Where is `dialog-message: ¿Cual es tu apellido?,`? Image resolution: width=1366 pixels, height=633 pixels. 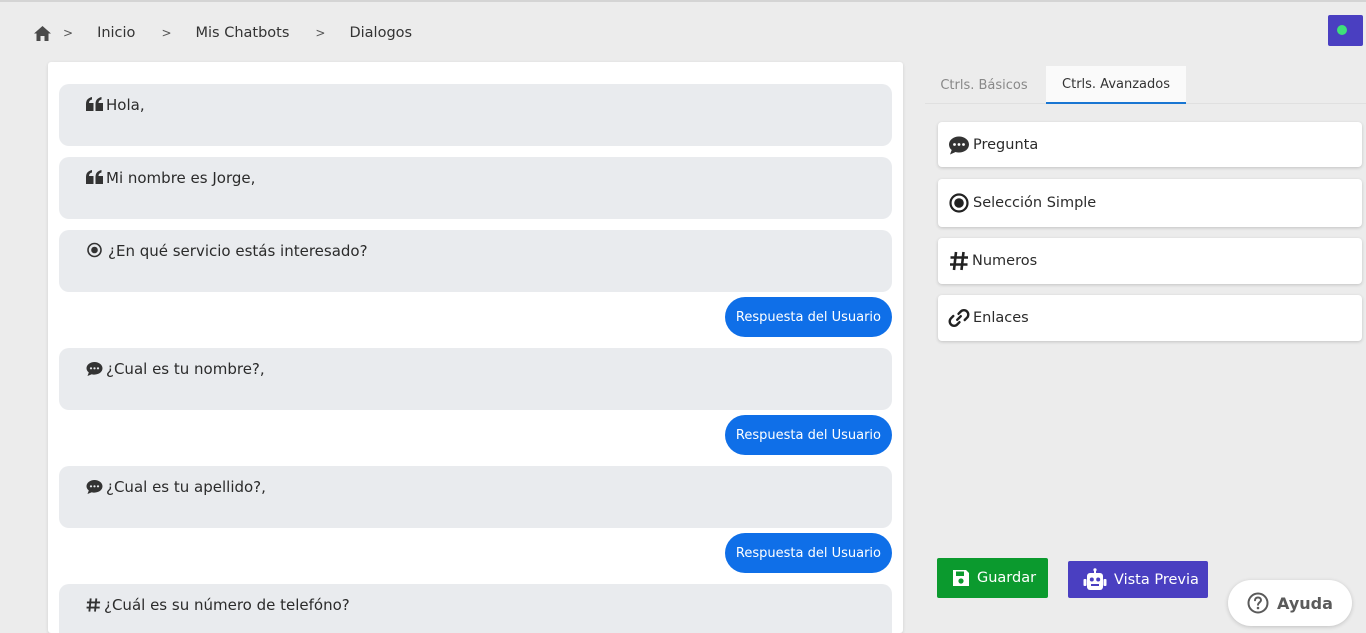 dialog-message: ¿Cual es tu apellido?, is located at coordinates (475, 497).